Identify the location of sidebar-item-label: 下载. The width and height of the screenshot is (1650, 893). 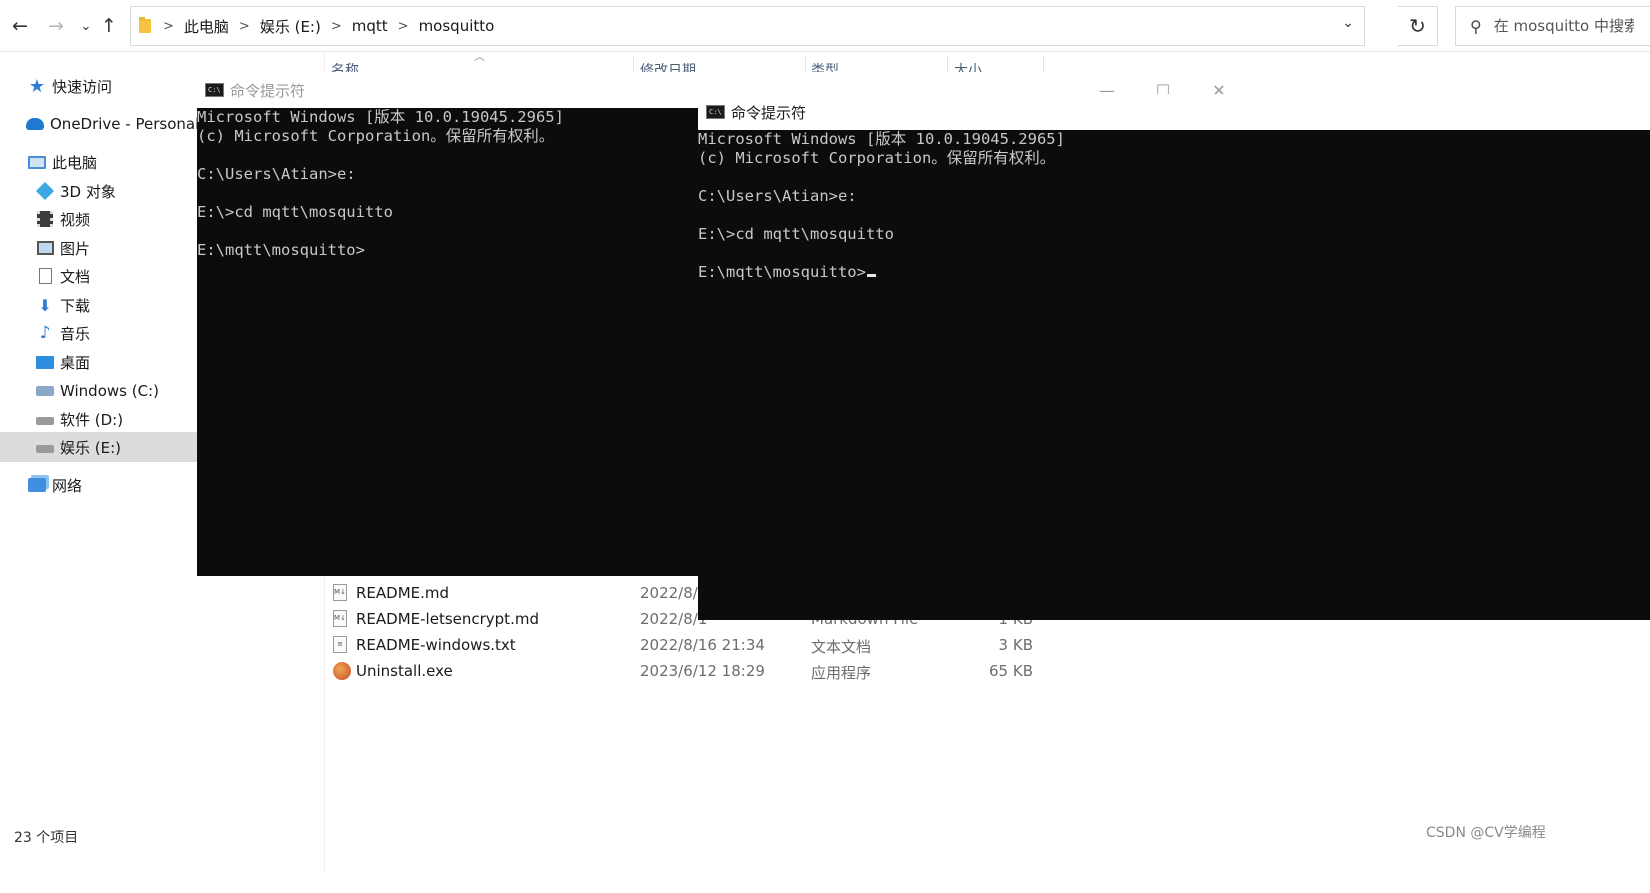
(75, 305).